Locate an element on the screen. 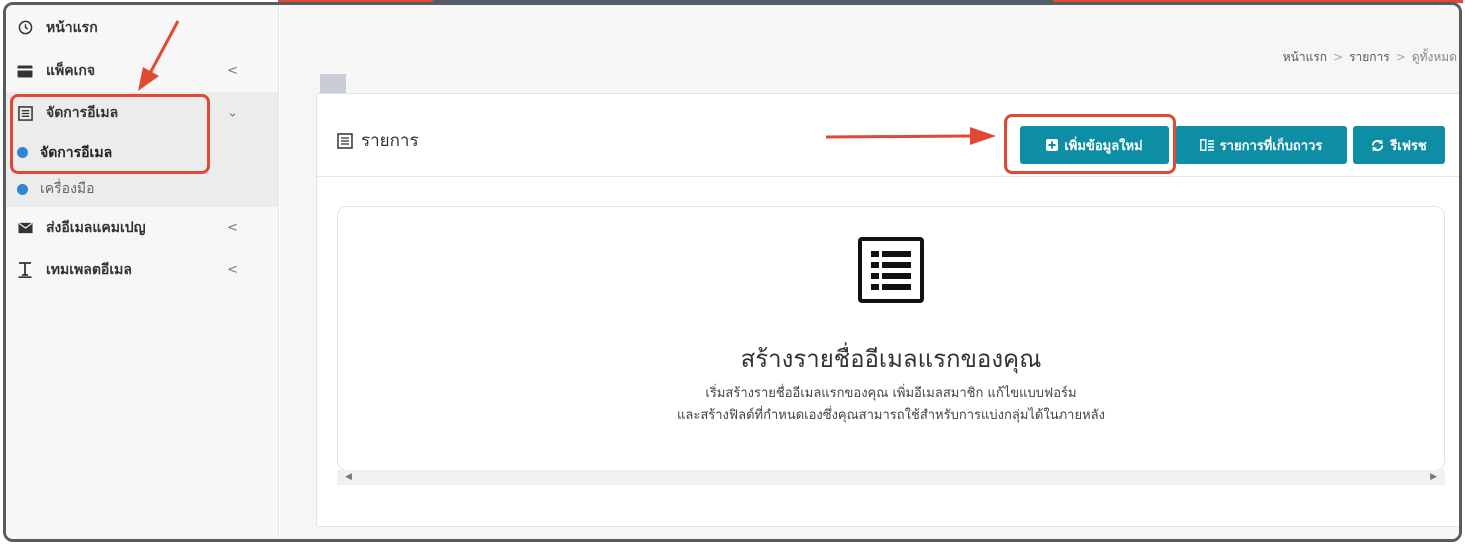 The width and height of the screenshot is (1465, 545). archived-list-button-label: รายการที่เก็บถาวร is located at coordinates (1271, 146).